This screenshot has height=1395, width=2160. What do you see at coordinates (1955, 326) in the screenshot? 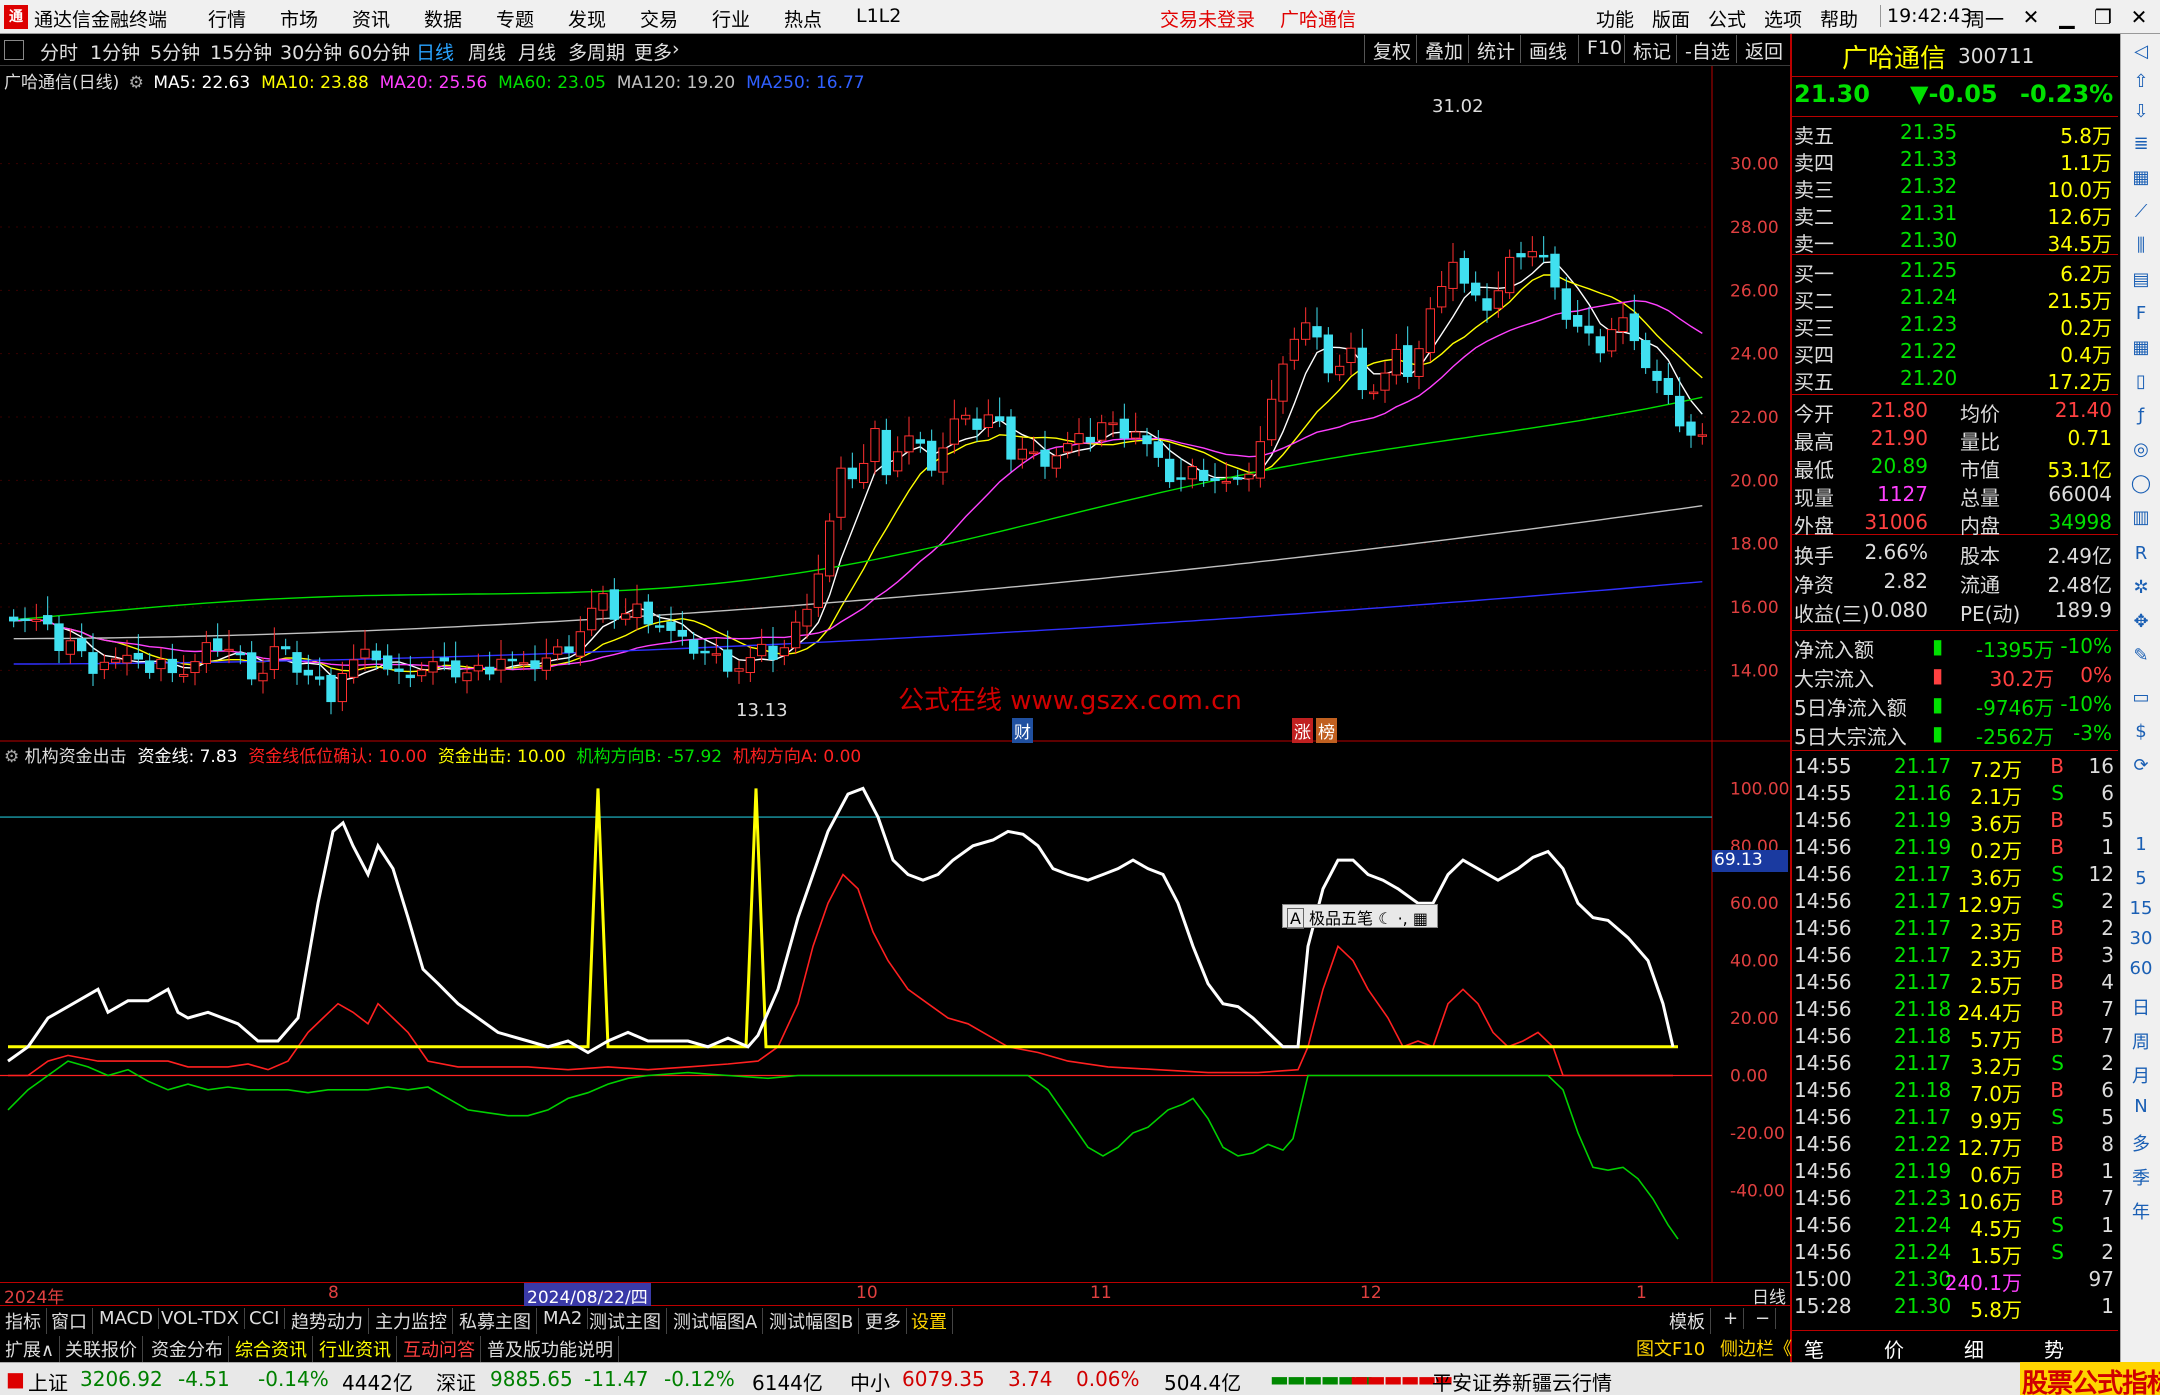
I see `bid-row: 买三 21.23 0.2万` at bounding box center [1955, 326].